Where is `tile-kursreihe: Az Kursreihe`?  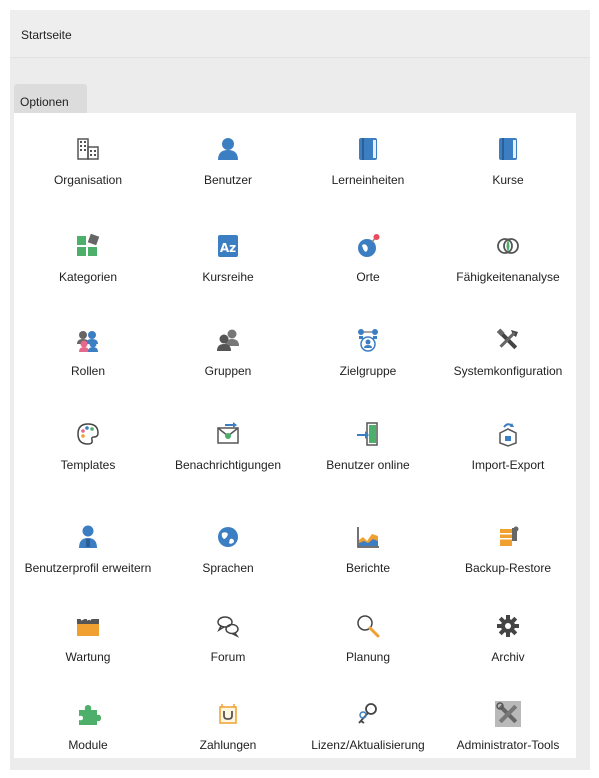 tile-kursreihe: Az Kursreihe is located at coordinates (228, 262).